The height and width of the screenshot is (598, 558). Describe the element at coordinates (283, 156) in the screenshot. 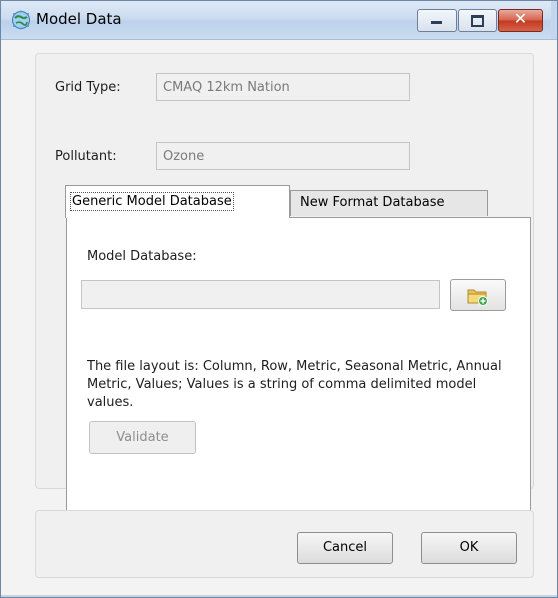

I see `pollutant-field: Ozone` at that location.